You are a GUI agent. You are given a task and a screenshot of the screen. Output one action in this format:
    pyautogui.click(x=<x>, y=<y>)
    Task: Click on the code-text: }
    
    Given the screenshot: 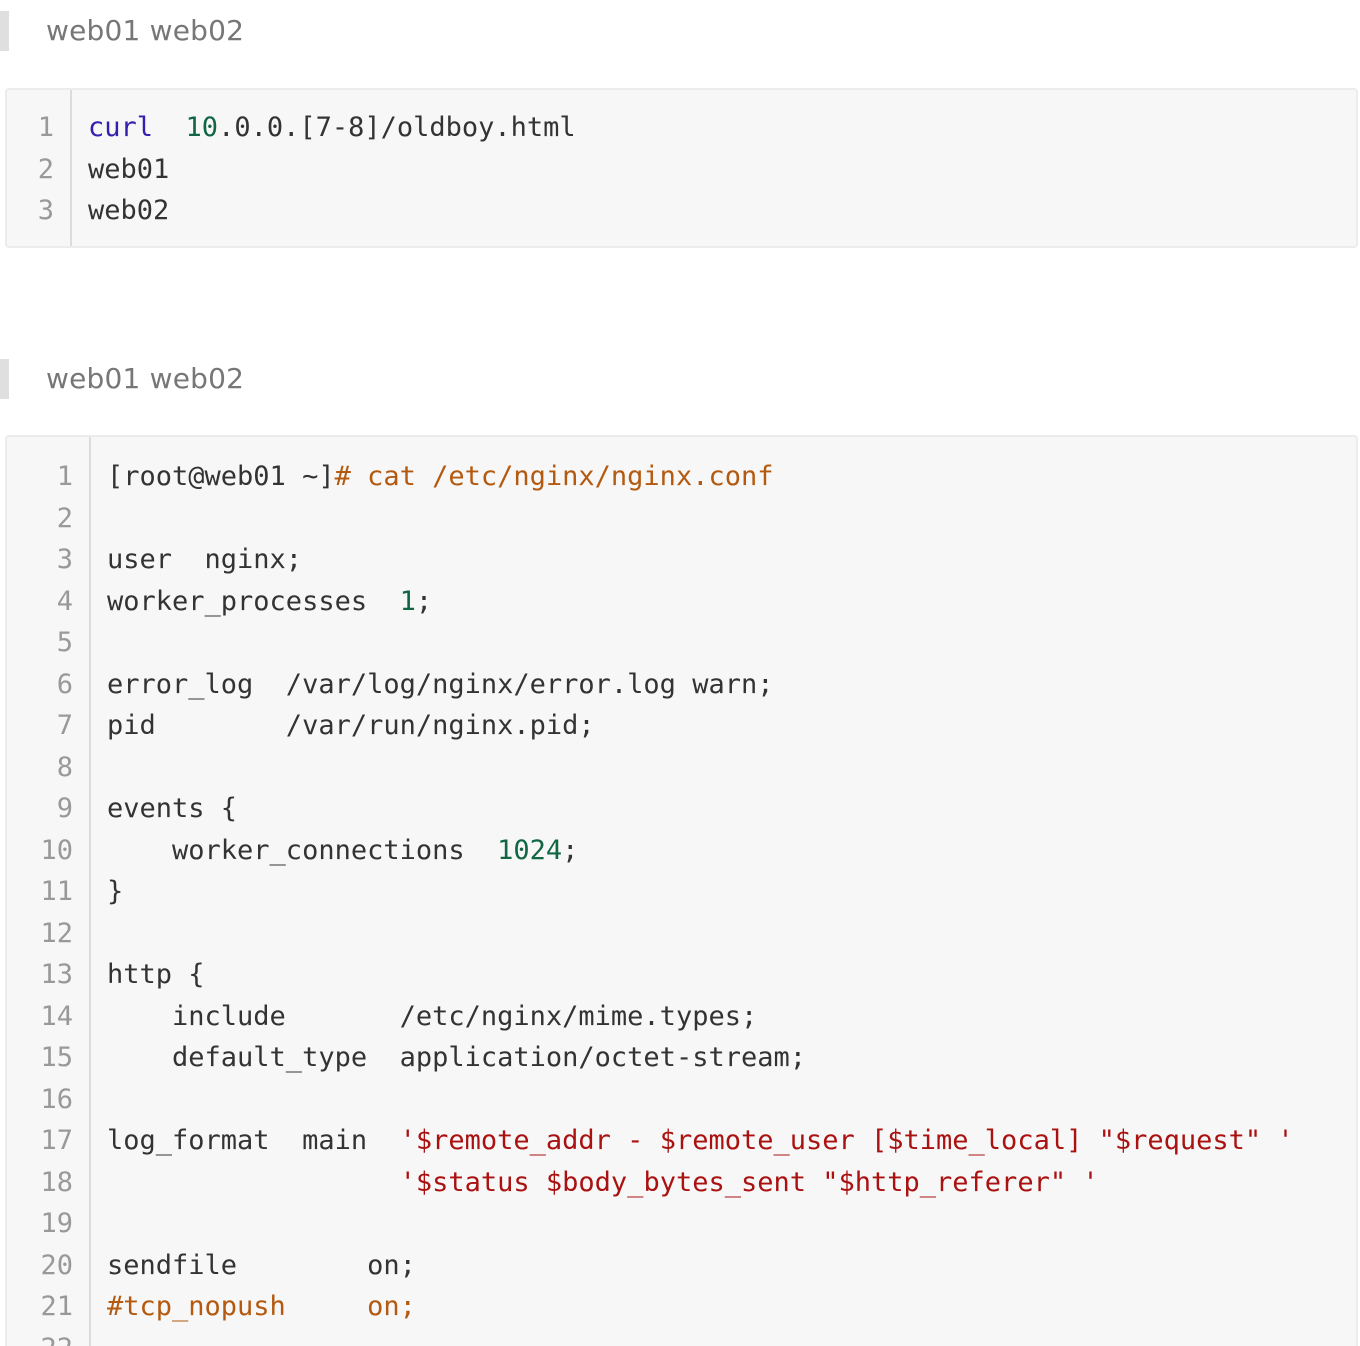 What is the action you would take?
    pyautogui.click(x=115, y=892)
    